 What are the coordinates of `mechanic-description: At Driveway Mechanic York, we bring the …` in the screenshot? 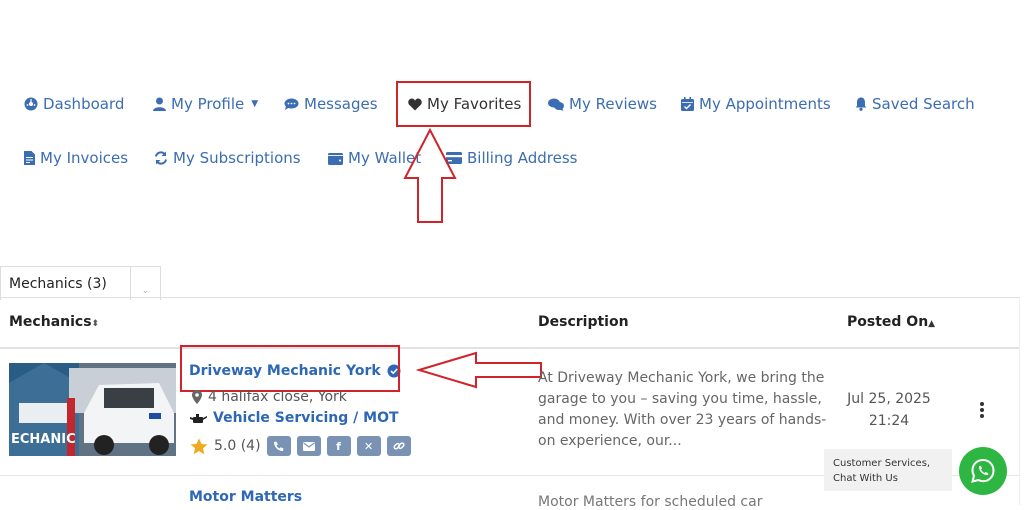 It's located at (682, 409).